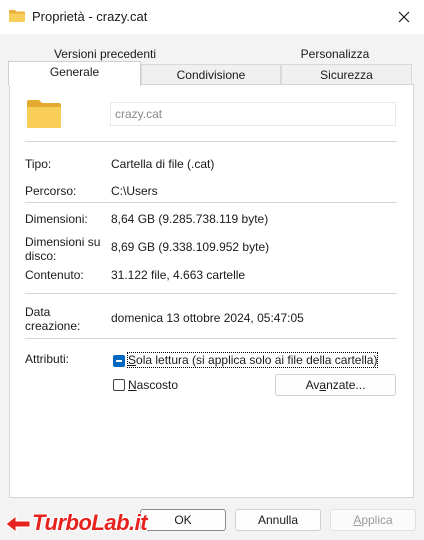 Image resolution: width=424 pixels, height=540 pixels. Describe the element at coordinates (63, 249) in the screenshot. I see `size-on-disk-label: Dimensioni su disco:` at that location.